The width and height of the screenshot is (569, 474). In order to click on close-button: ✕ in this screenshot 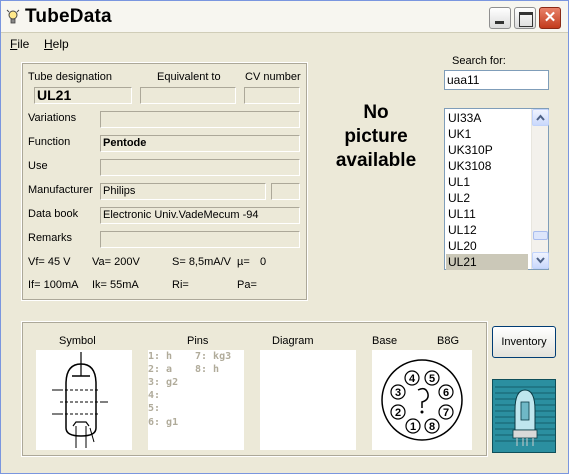, I will do `click(550, 18)`.